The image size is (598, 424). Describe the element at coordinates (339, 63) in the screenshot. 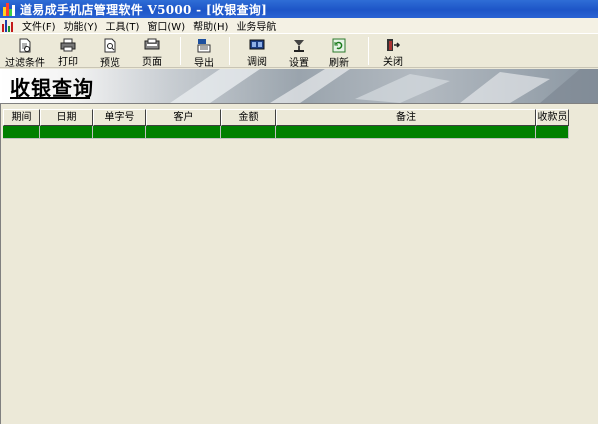

I see `refresh-button-label: 刷新` at that location.